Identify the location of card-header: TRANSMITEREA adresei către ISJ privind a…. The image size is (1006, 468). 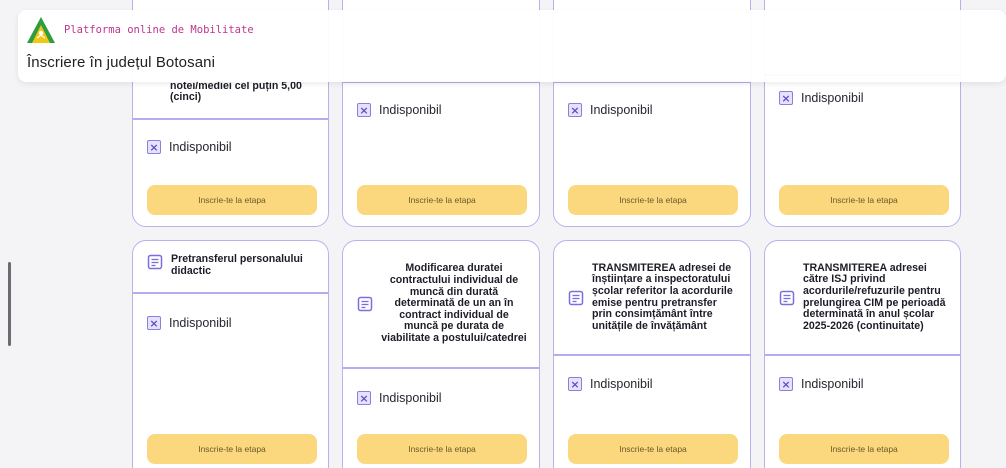
(862, 298).